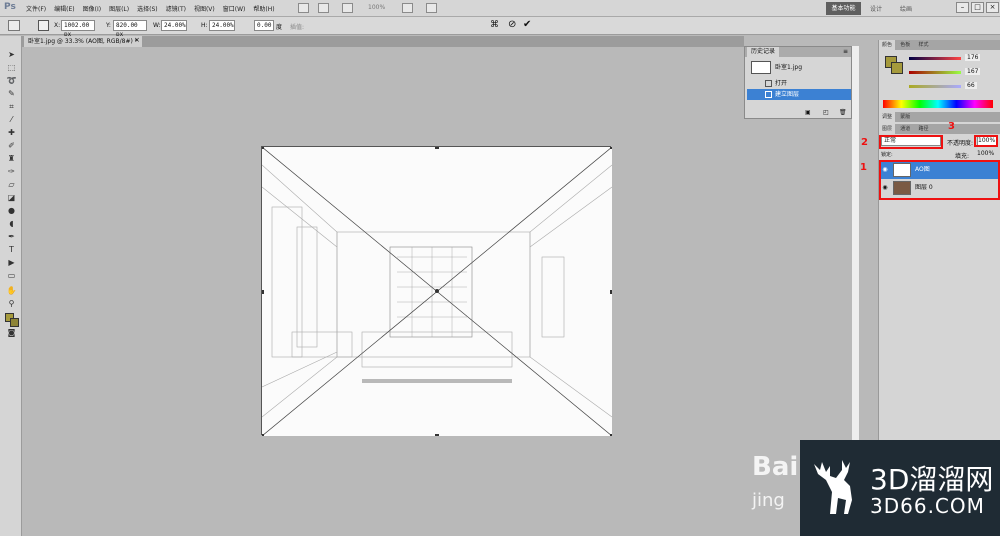  I want to click on history-delete-icon: 🗑, so click(843, 112).